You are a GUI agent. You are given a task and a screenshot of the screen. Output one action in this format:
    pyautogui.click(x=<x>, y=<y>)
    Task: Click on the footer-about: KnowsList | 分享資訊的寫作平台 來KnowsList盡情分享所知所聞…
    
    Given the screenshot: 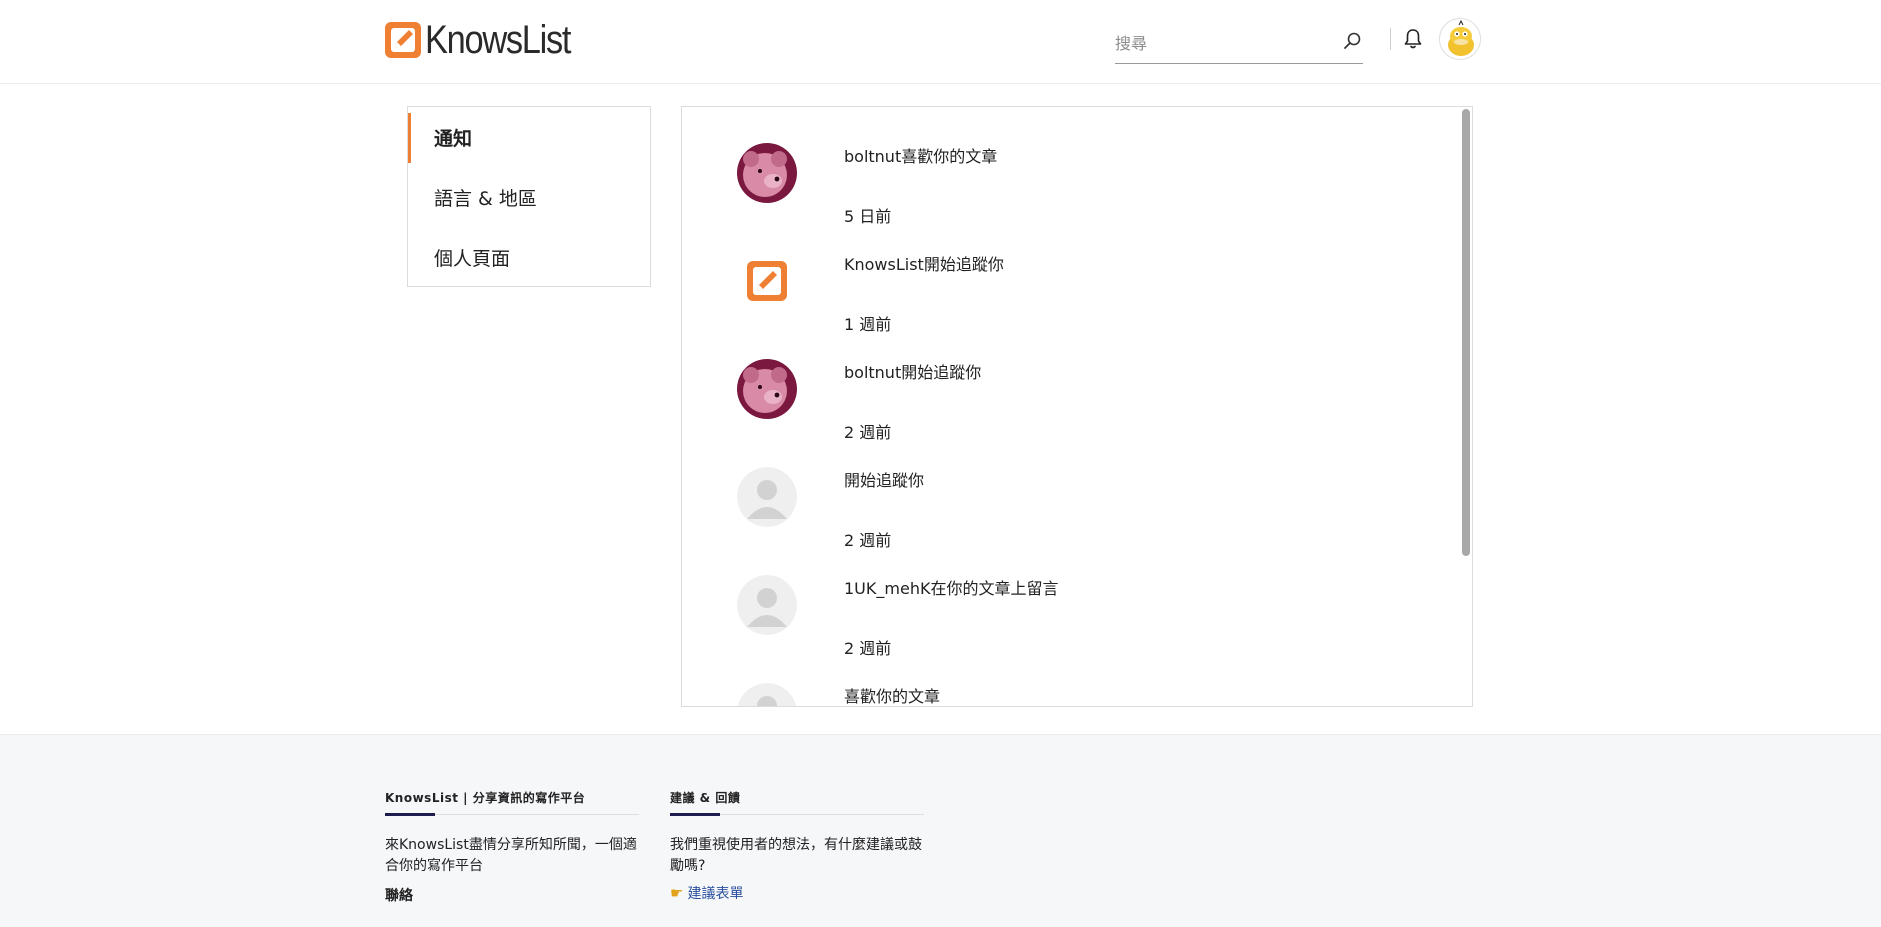 What is the action you would take?
    pyautogui.click(x=512, y=847)
    